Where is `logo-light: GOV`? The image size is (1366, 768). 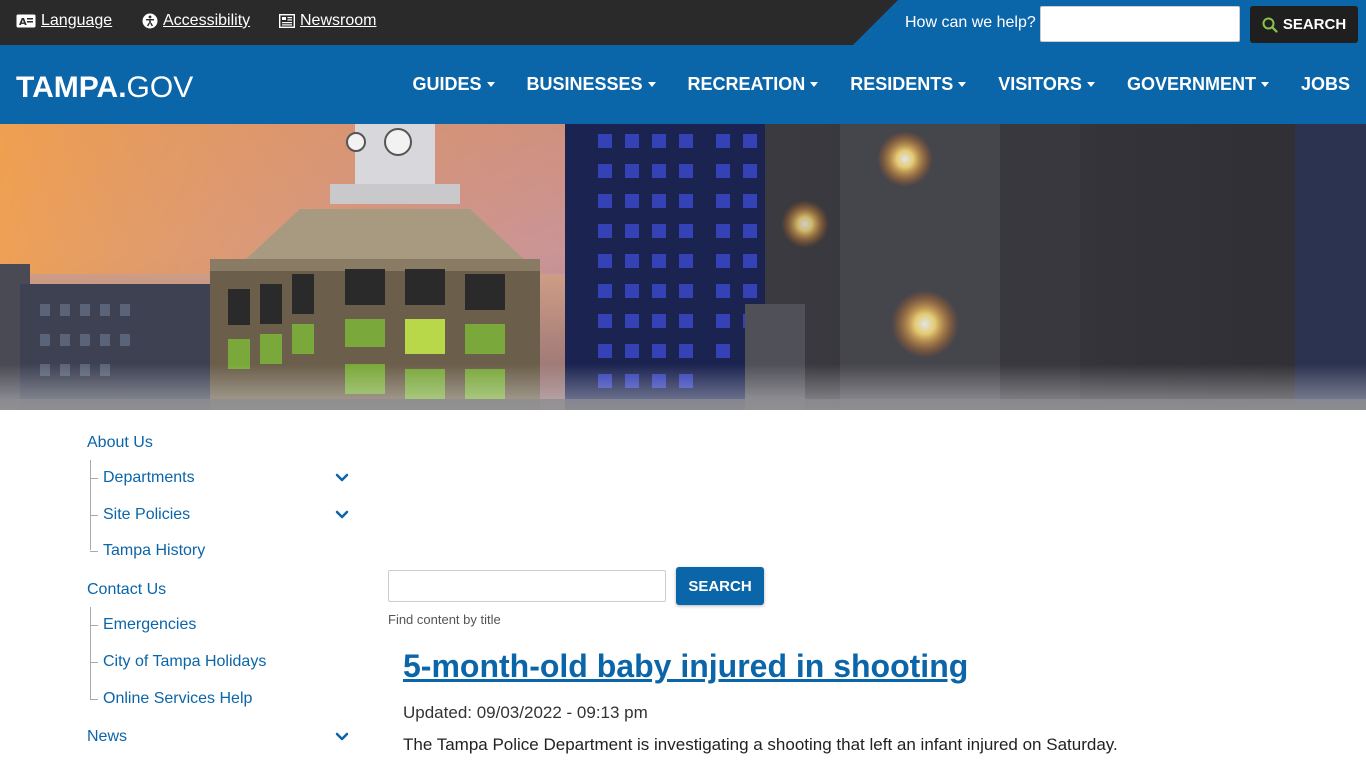 logo-light: GOV is located at coordinates (160, 87).